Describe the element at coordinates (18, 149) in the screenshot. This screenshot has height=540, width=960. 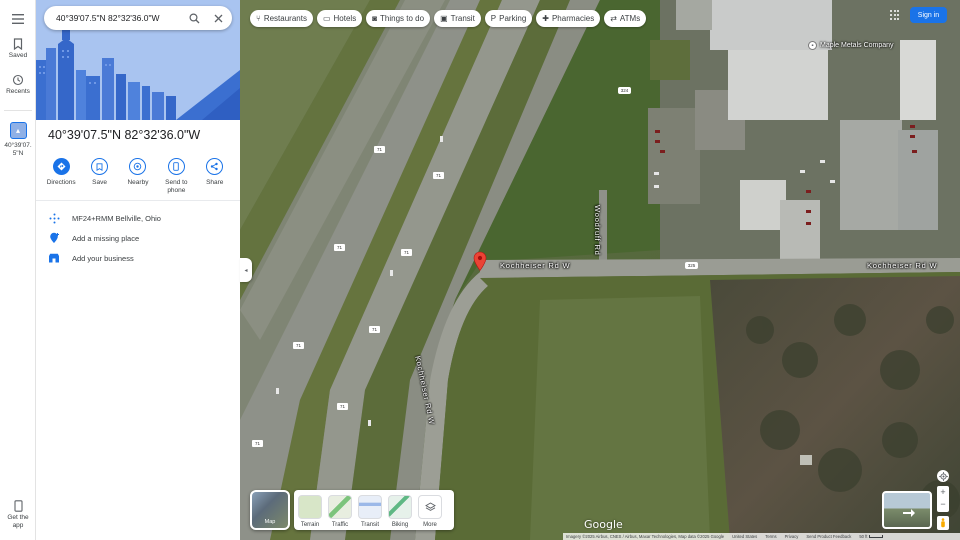
I see `rail-recent-place-label: 40°39'07.5"N` at that location.